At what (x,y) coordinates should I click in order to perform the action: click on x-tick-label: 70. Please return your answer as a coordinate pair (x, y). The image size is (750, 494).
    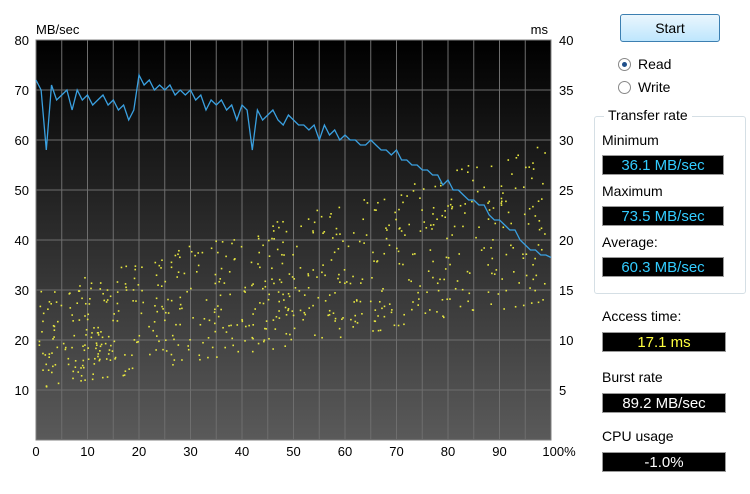
    Looking at the image, I should click on (396, 451).